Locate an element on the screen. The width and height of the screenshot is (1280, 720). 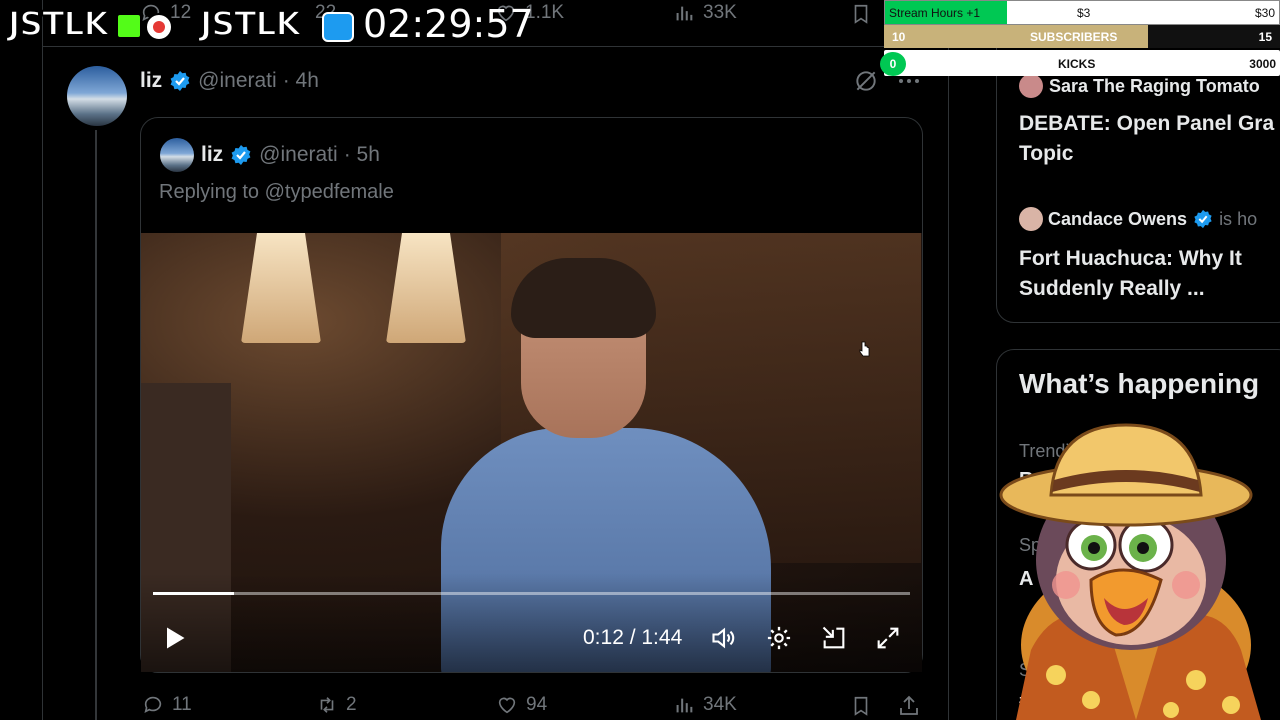
fullscreen-button is located at coordinates (888, 640).